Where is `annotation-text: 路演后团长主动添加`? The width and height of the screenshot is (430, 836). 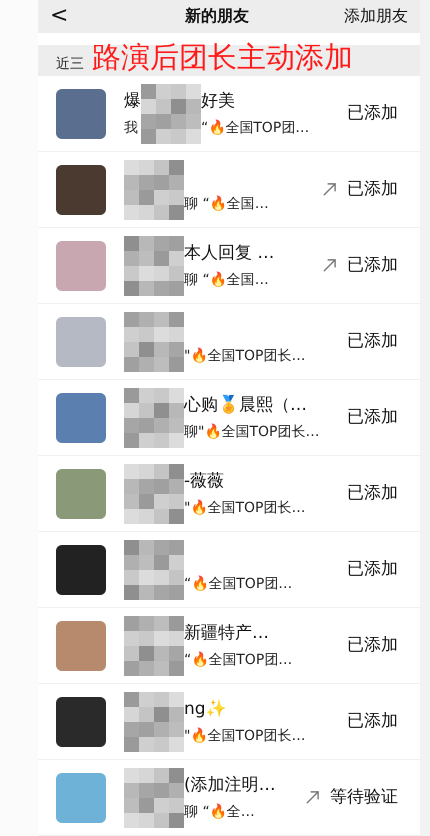 annotation-text: 路演后团长主动添加 is located at coordinates (222, 57).